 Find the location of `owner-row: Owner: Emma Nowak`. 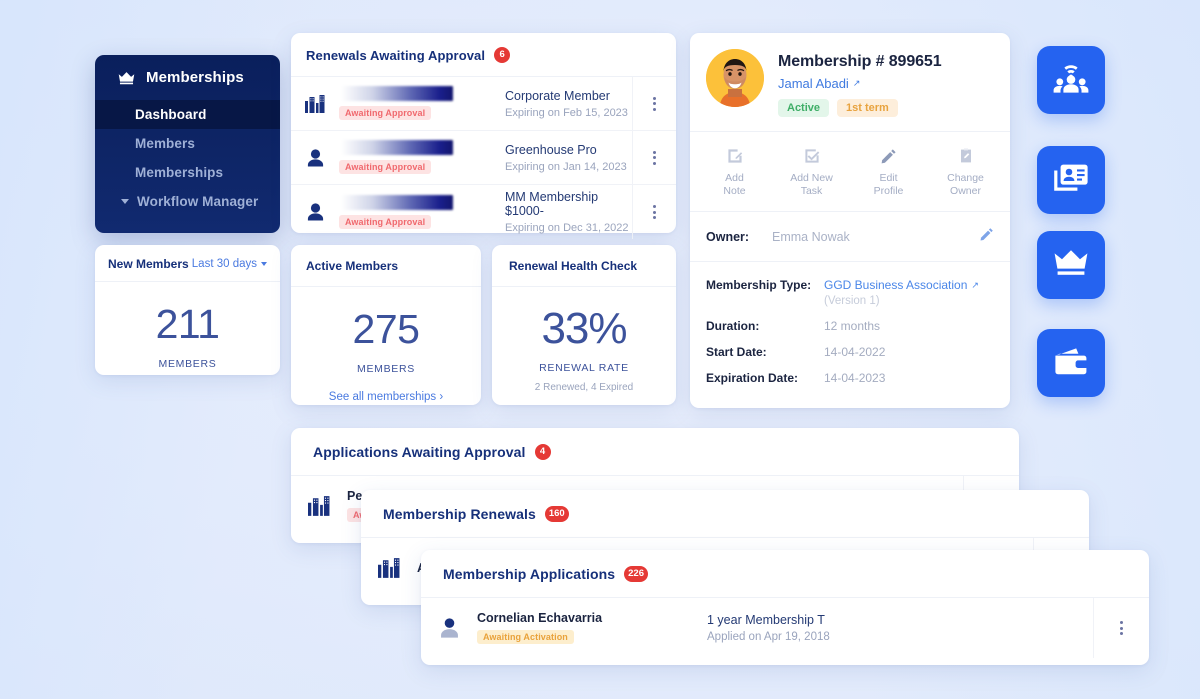

owner-row: Owner: Emma Nowak is located at coordinates (850, 237).